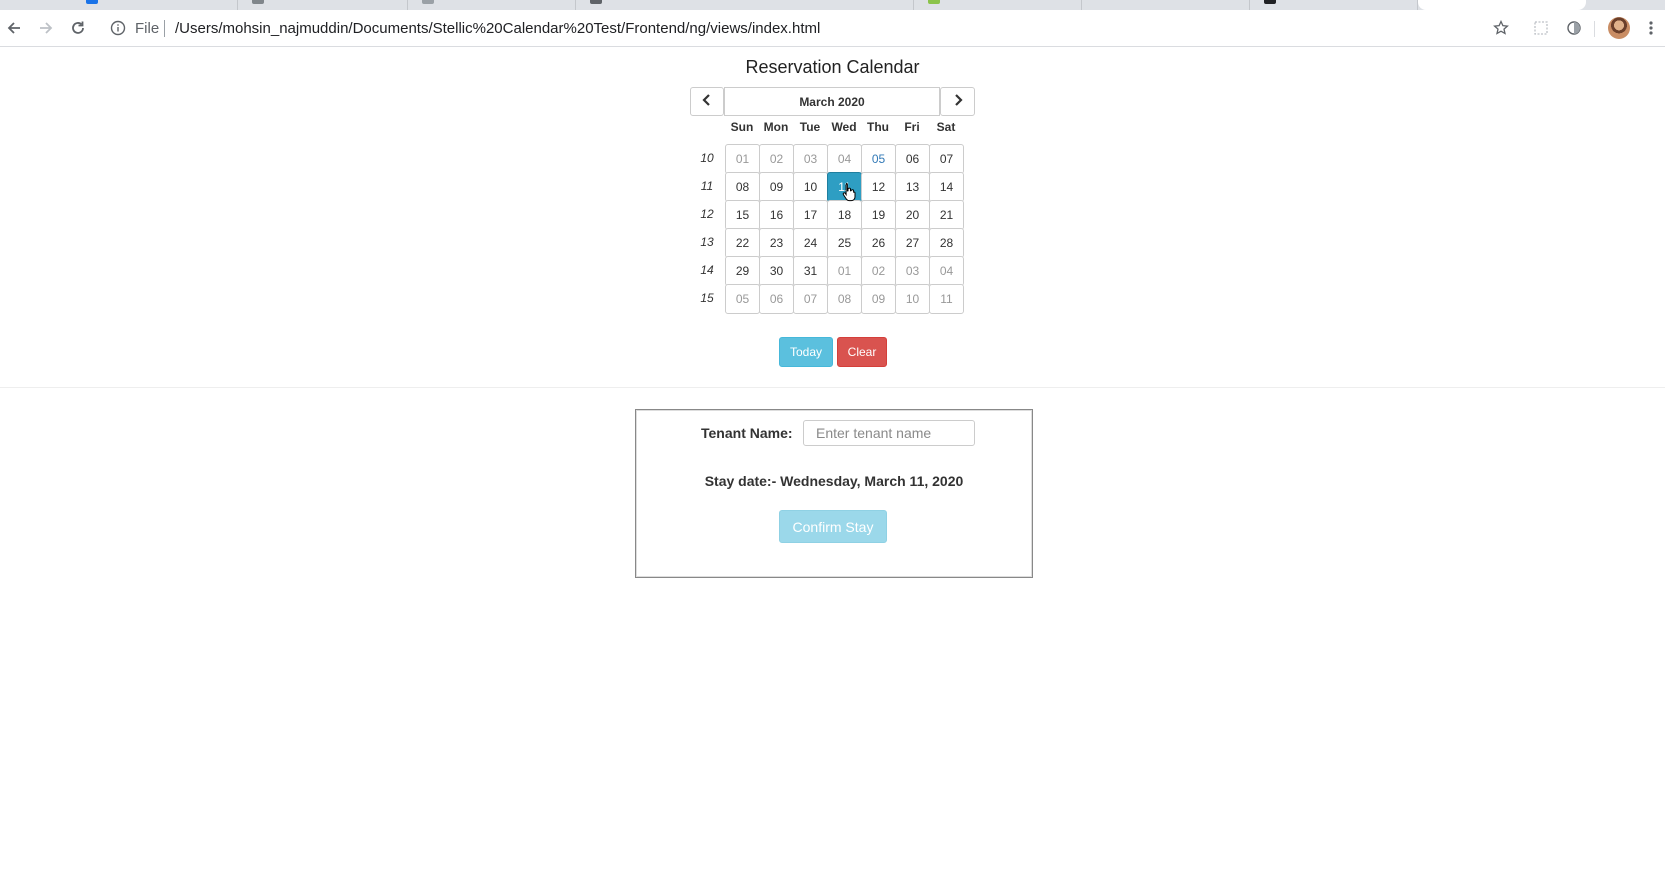 Image resolution: width=1665 pixels, height=888 pixels. I want to click on week-number: 11, so click(707, 186).